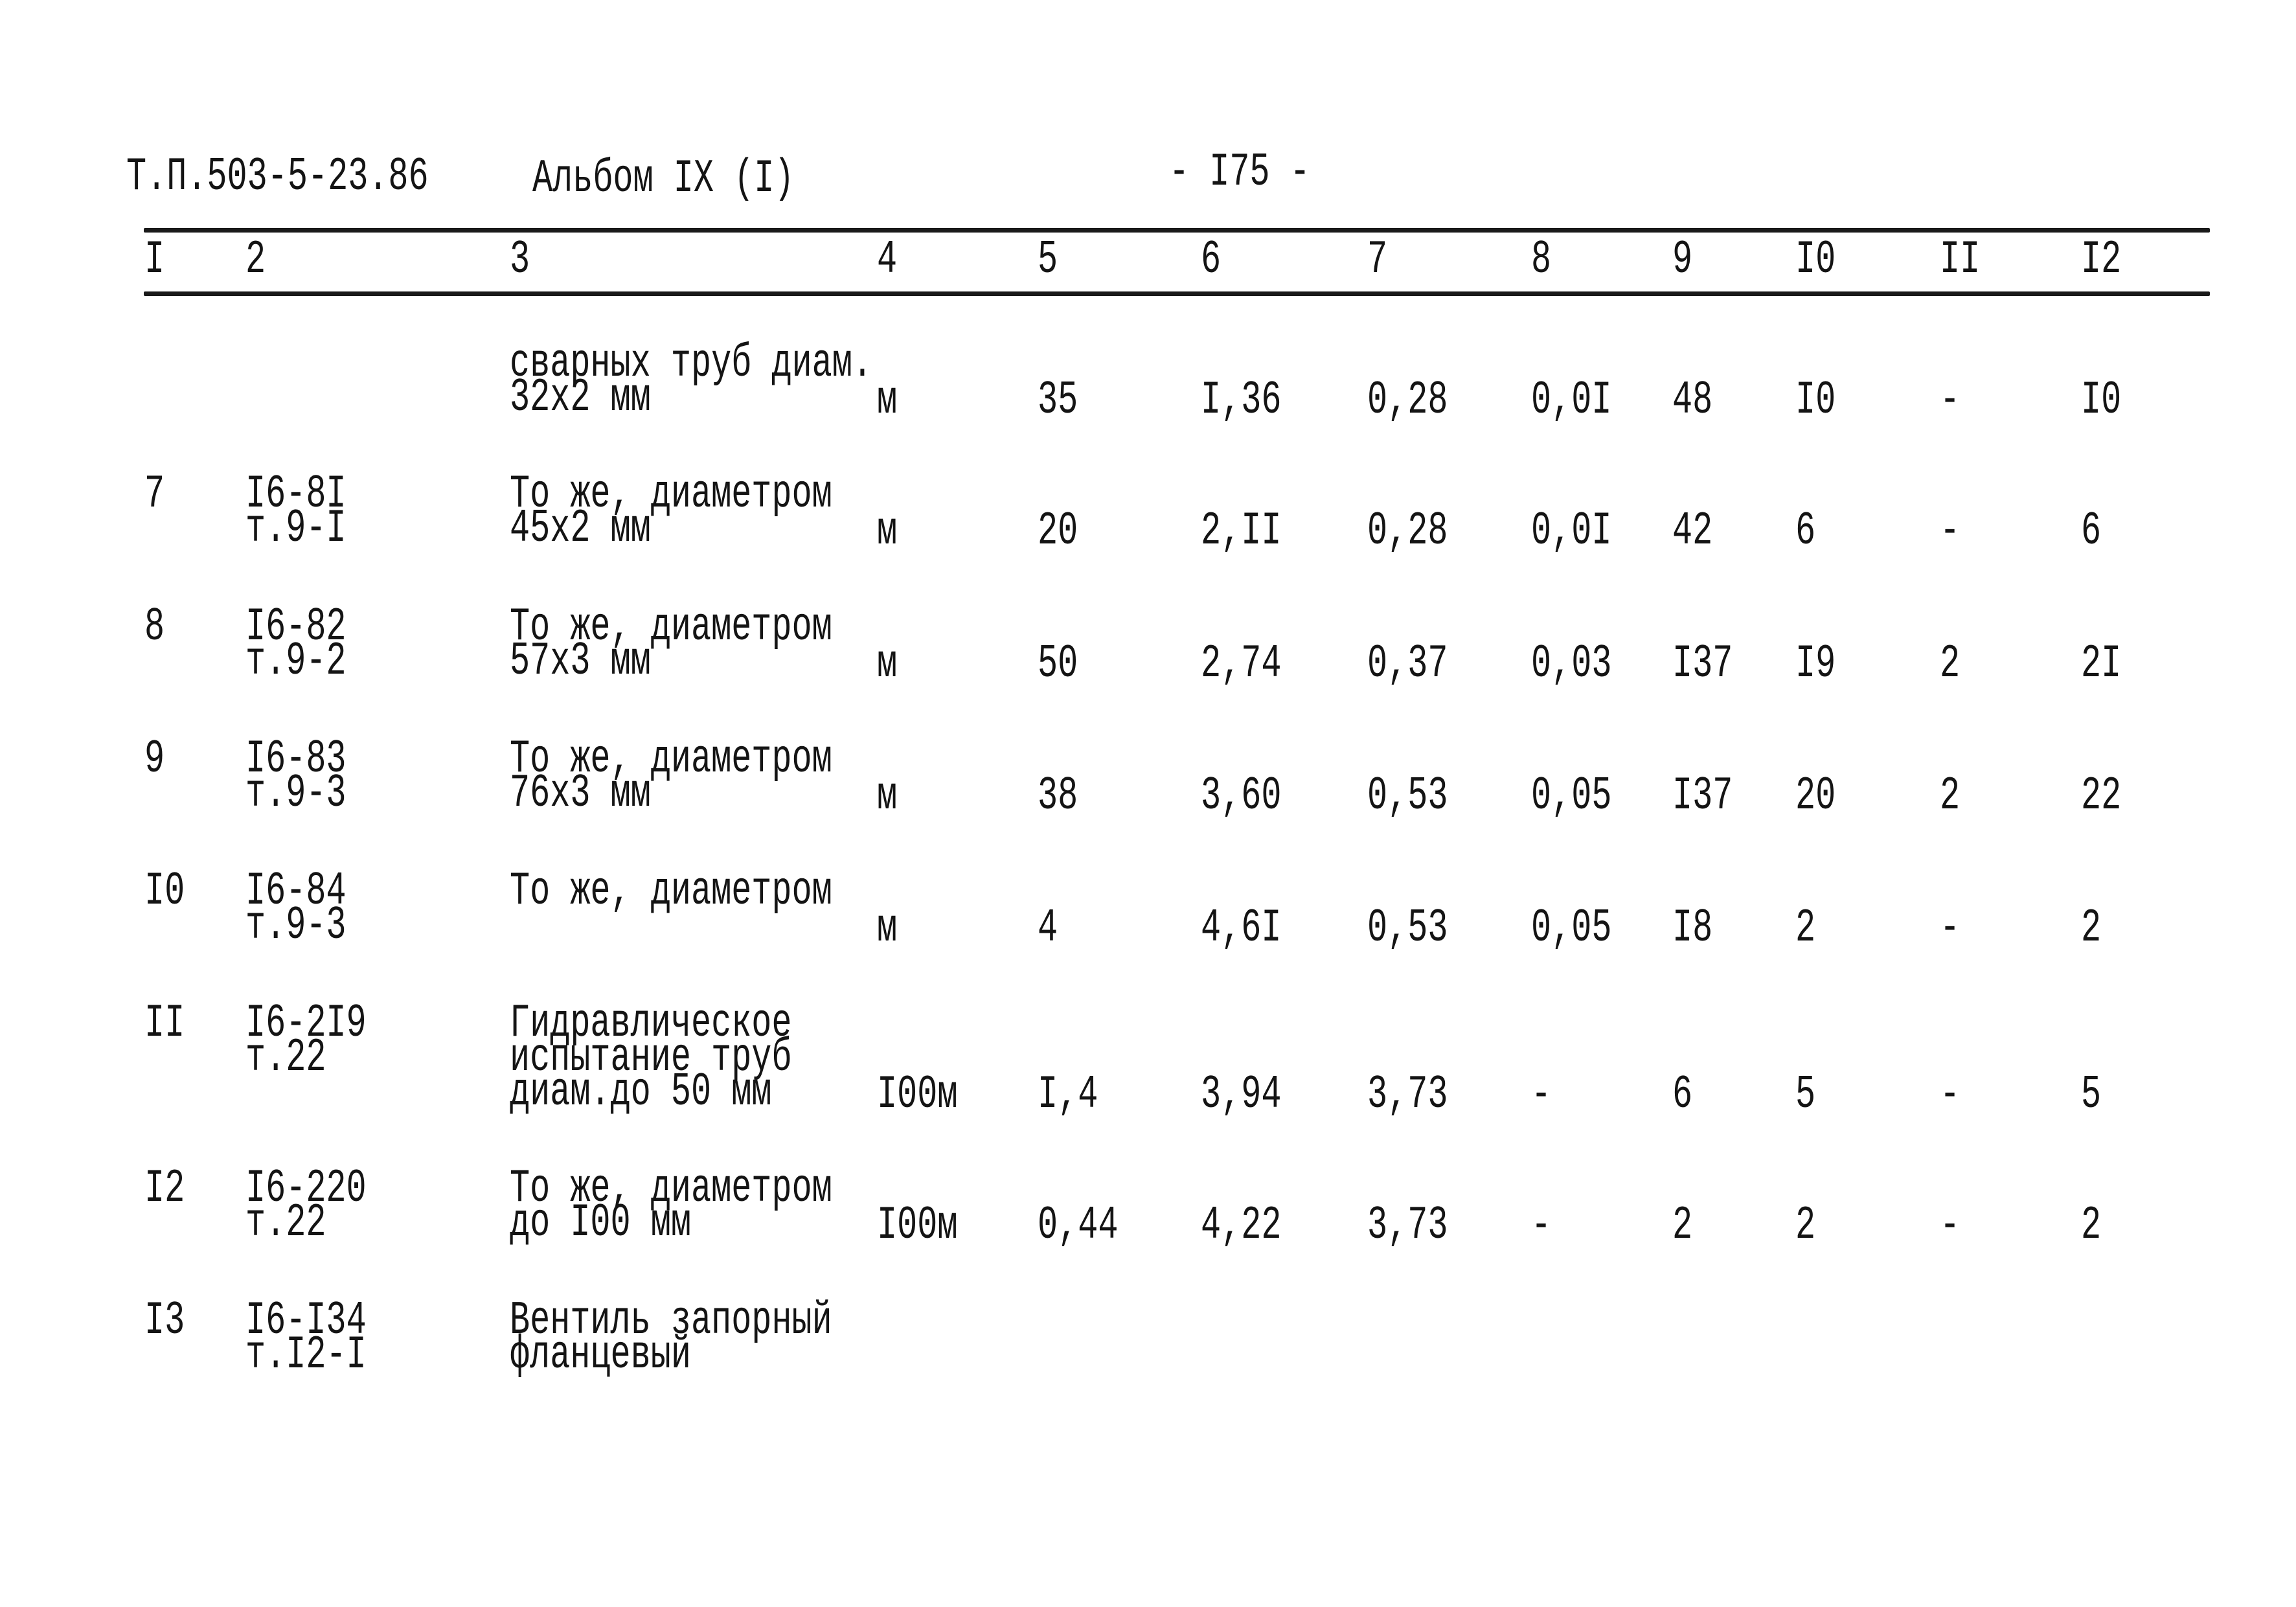 This screenshot has width=2296, height=1607. Describe the element at coordinates (1407, 663) in the screenshot. I see `cell-col-7: 0,37` at that location.